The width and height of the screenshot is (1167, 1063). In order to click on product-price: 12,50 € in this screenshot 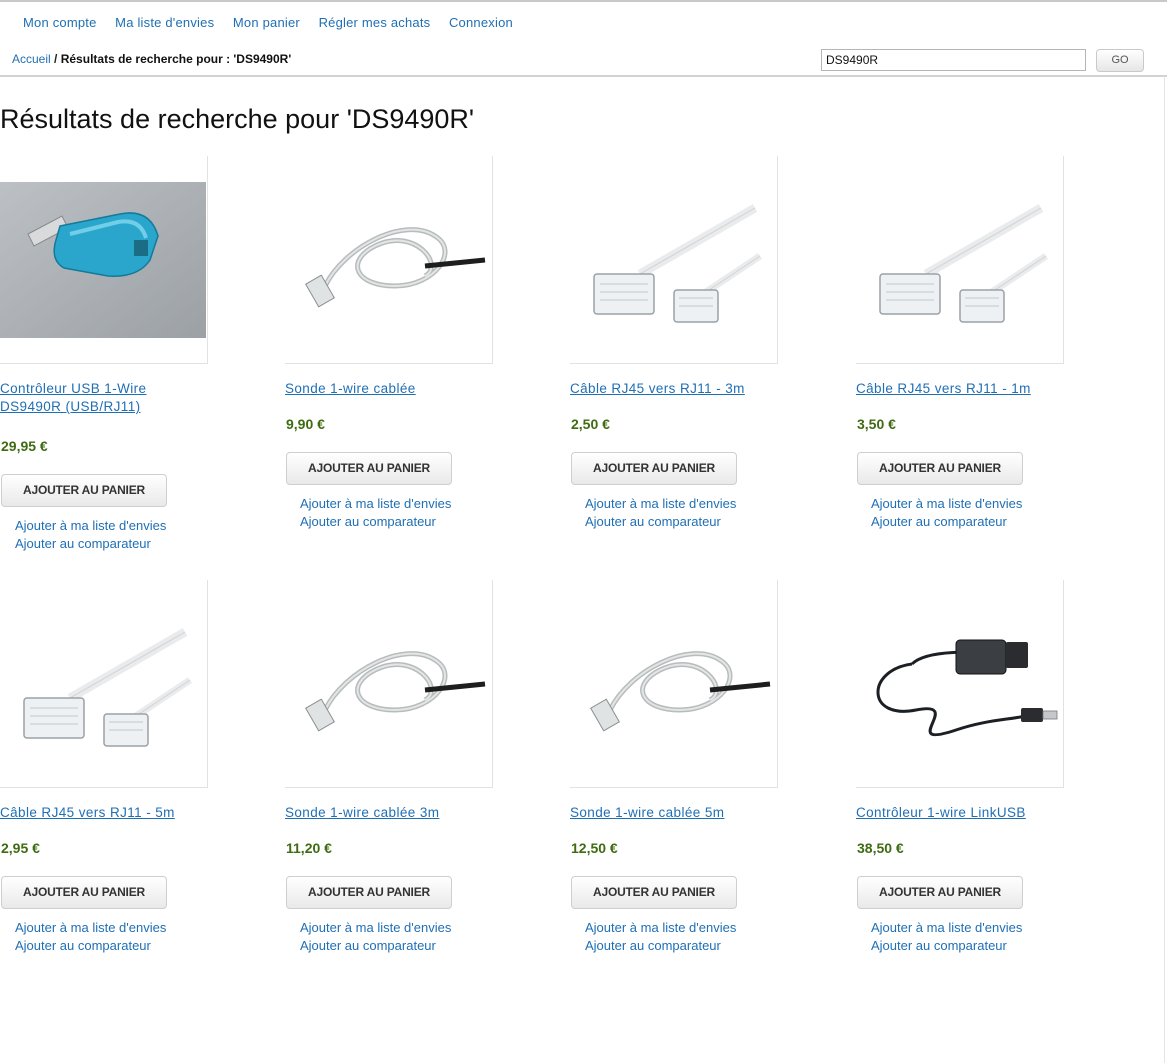, I will do `click(594, 848)`.